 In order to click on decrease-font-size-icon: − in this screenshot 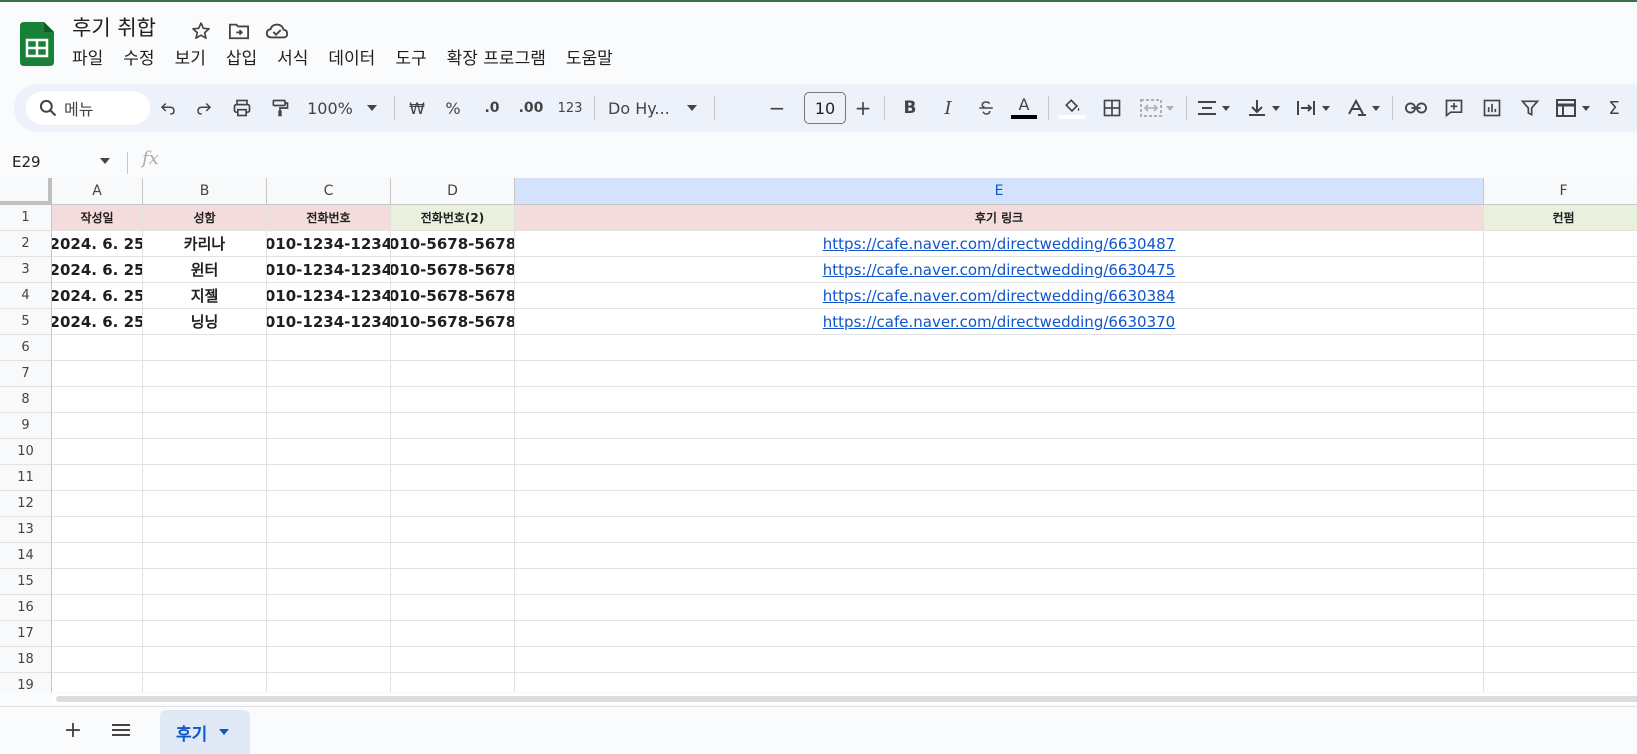, I will do `click(777, 108)`.